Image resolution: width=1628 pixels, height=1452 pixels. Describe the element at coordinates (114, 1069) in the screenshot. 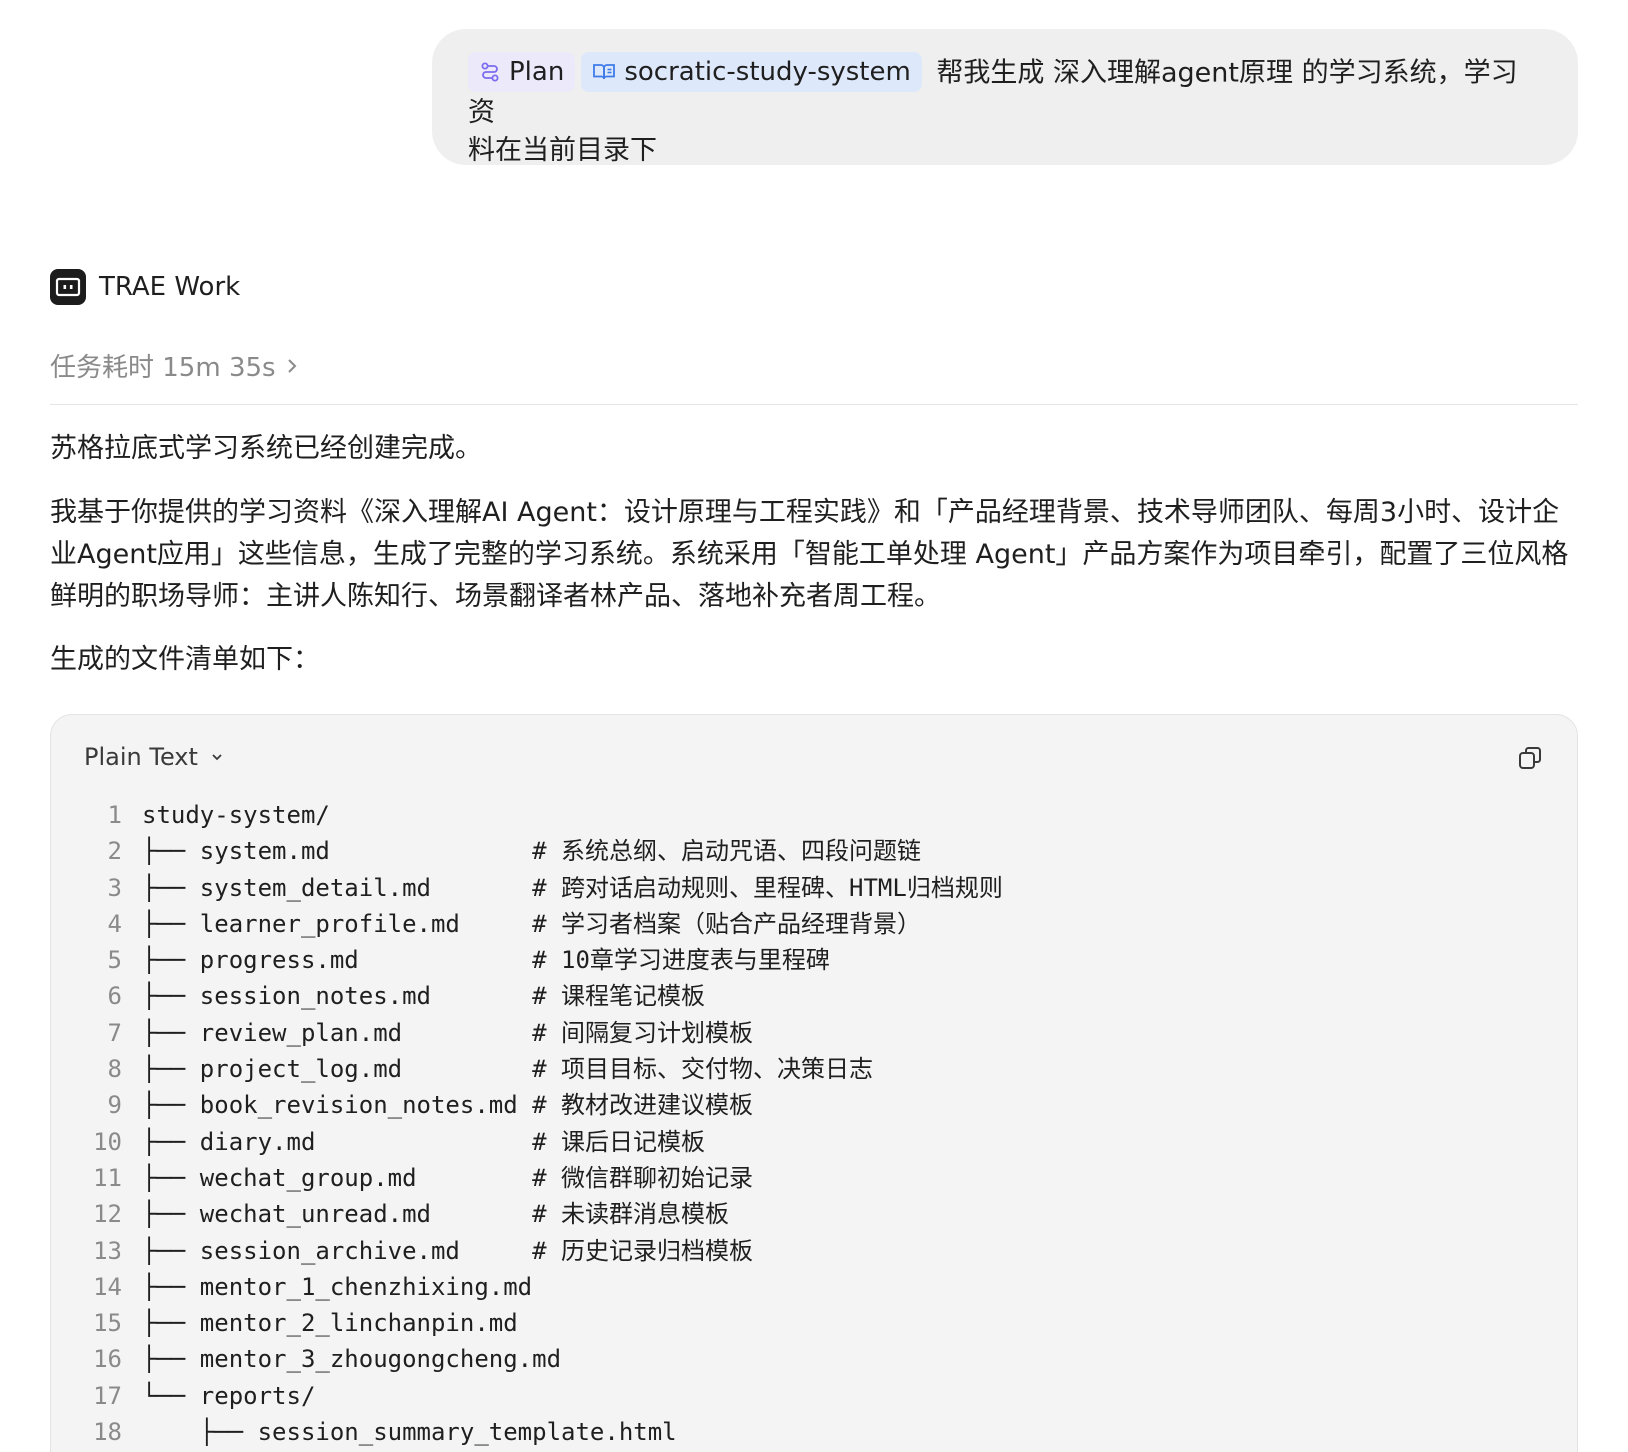

I see `line-number: 8` at that location.